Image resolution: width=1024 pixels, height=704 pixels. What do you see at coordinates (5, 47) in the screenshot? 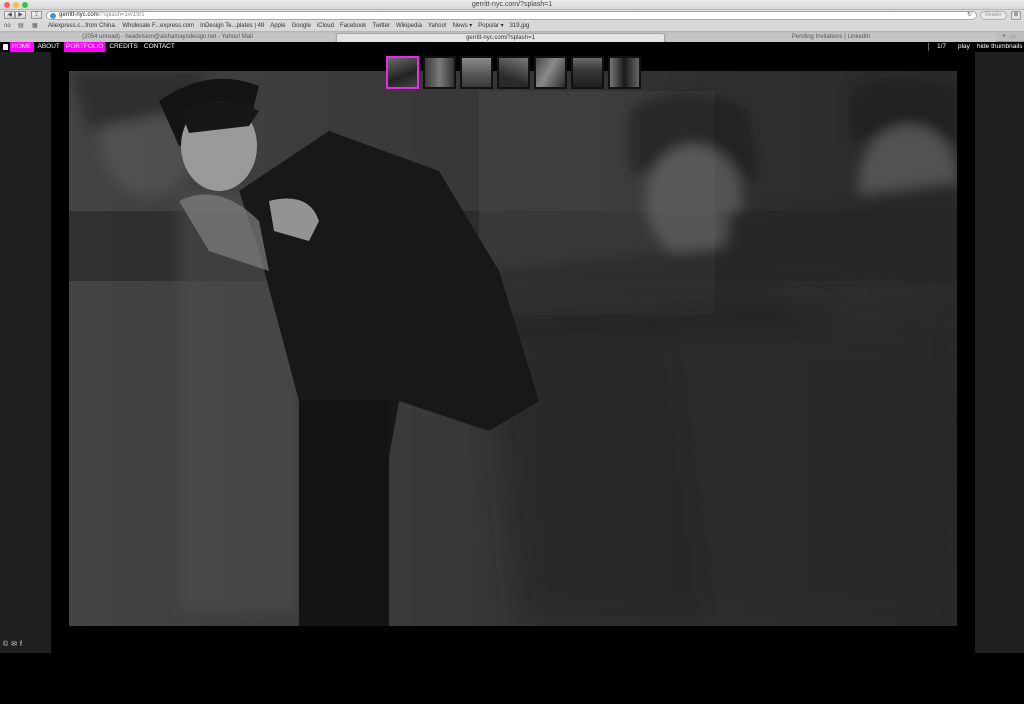
I see `lock-icon` at bounding box center [5, 47].